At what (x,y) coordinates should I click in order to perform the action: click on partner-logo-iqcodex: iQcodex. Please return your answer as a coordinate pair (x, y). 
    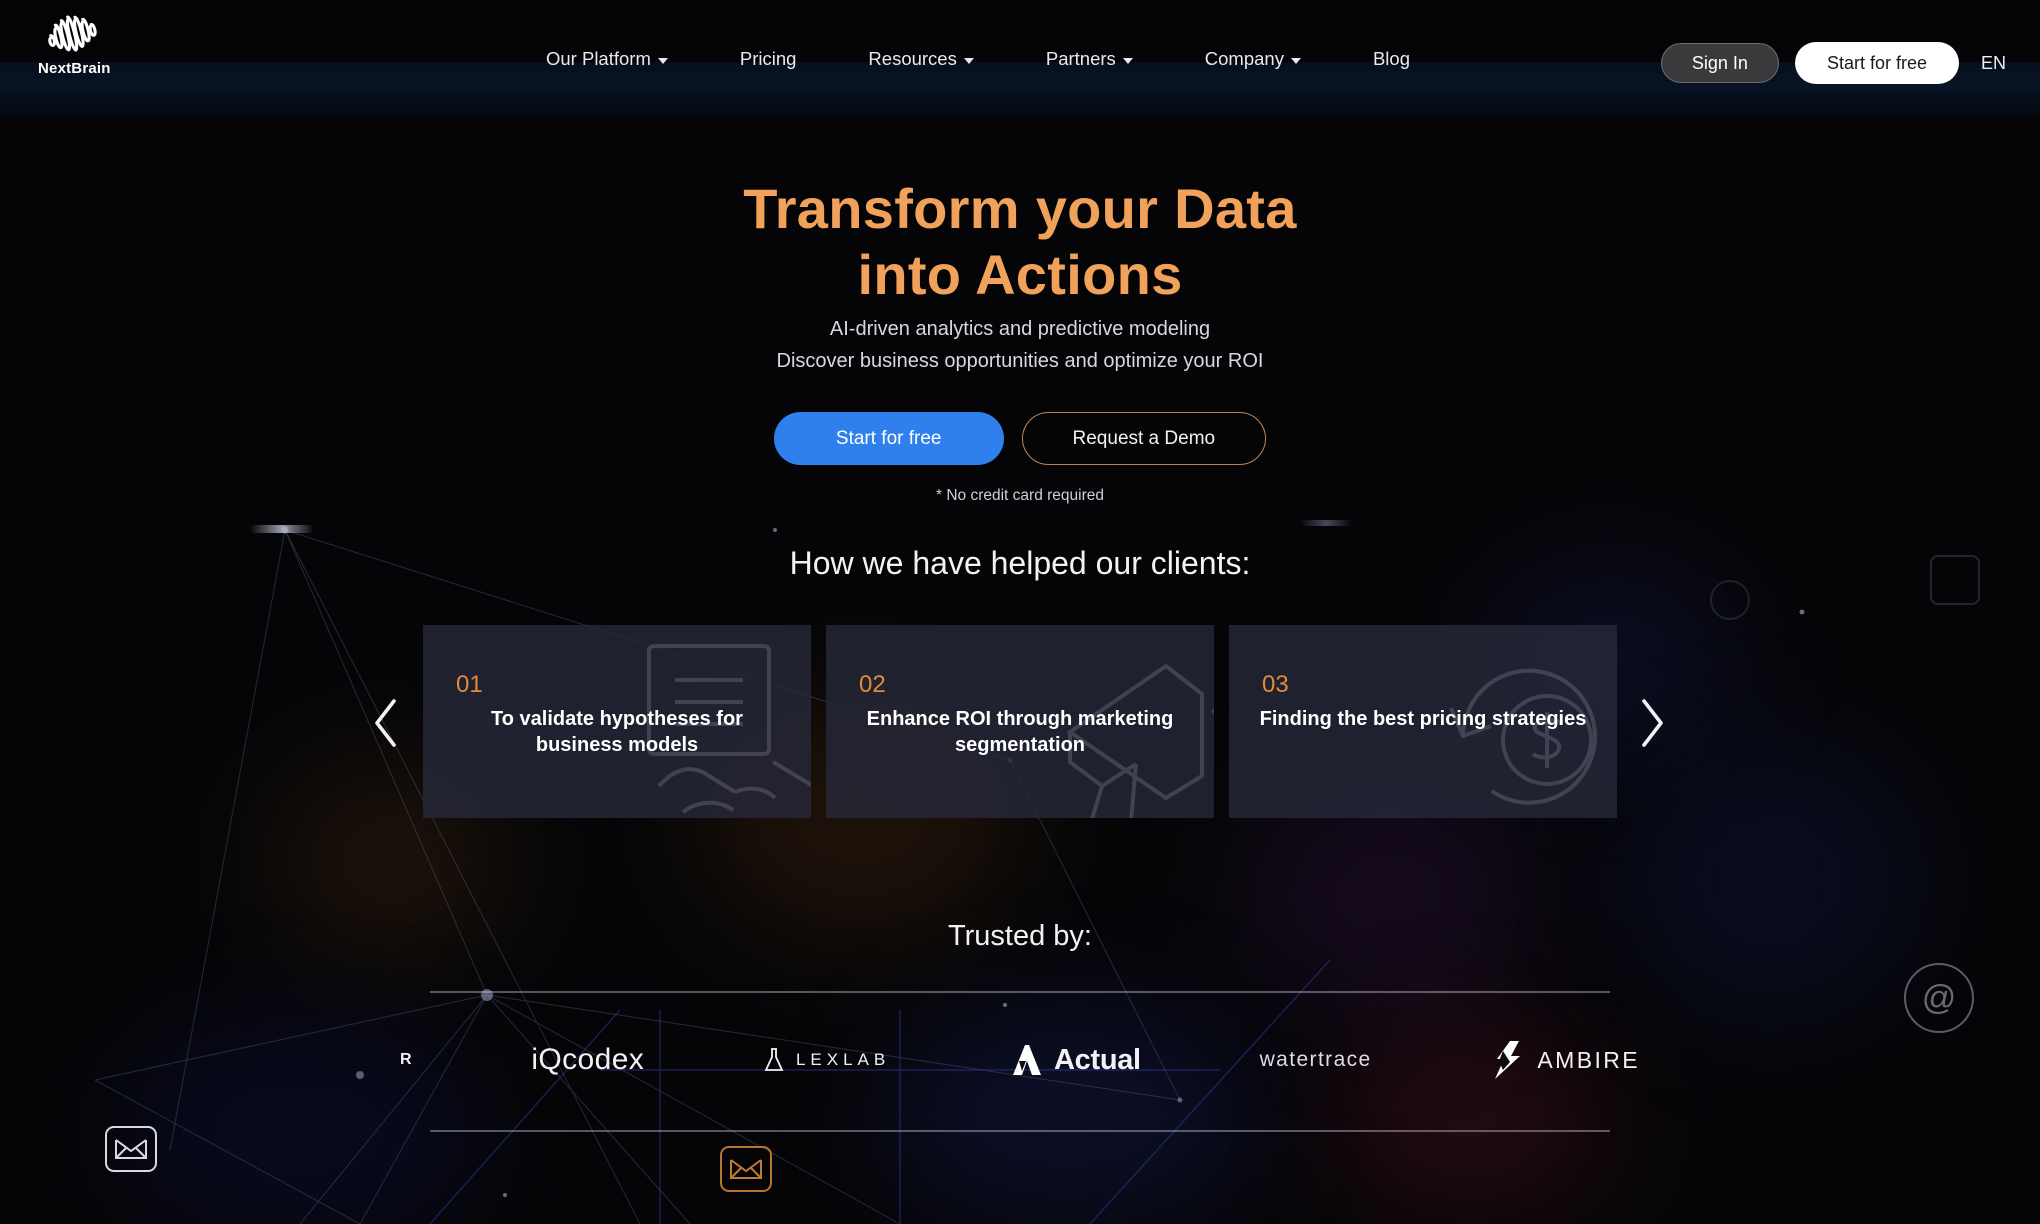
    Looking at the image, I should click on (587, 1060).